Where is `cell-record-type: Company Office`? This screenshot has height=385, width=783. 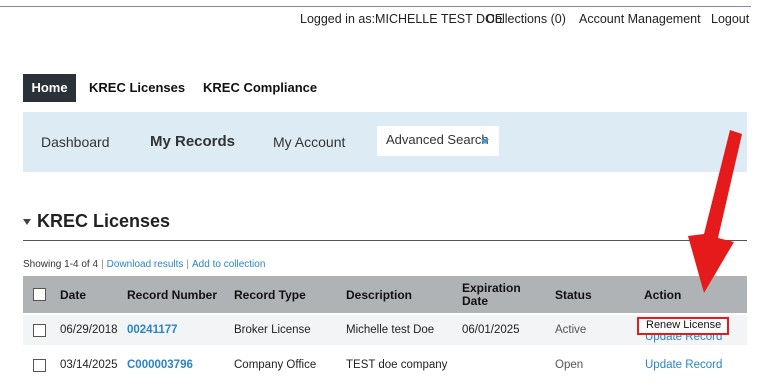
cell-record-type: Company Office is located at coordinates (275, 365).